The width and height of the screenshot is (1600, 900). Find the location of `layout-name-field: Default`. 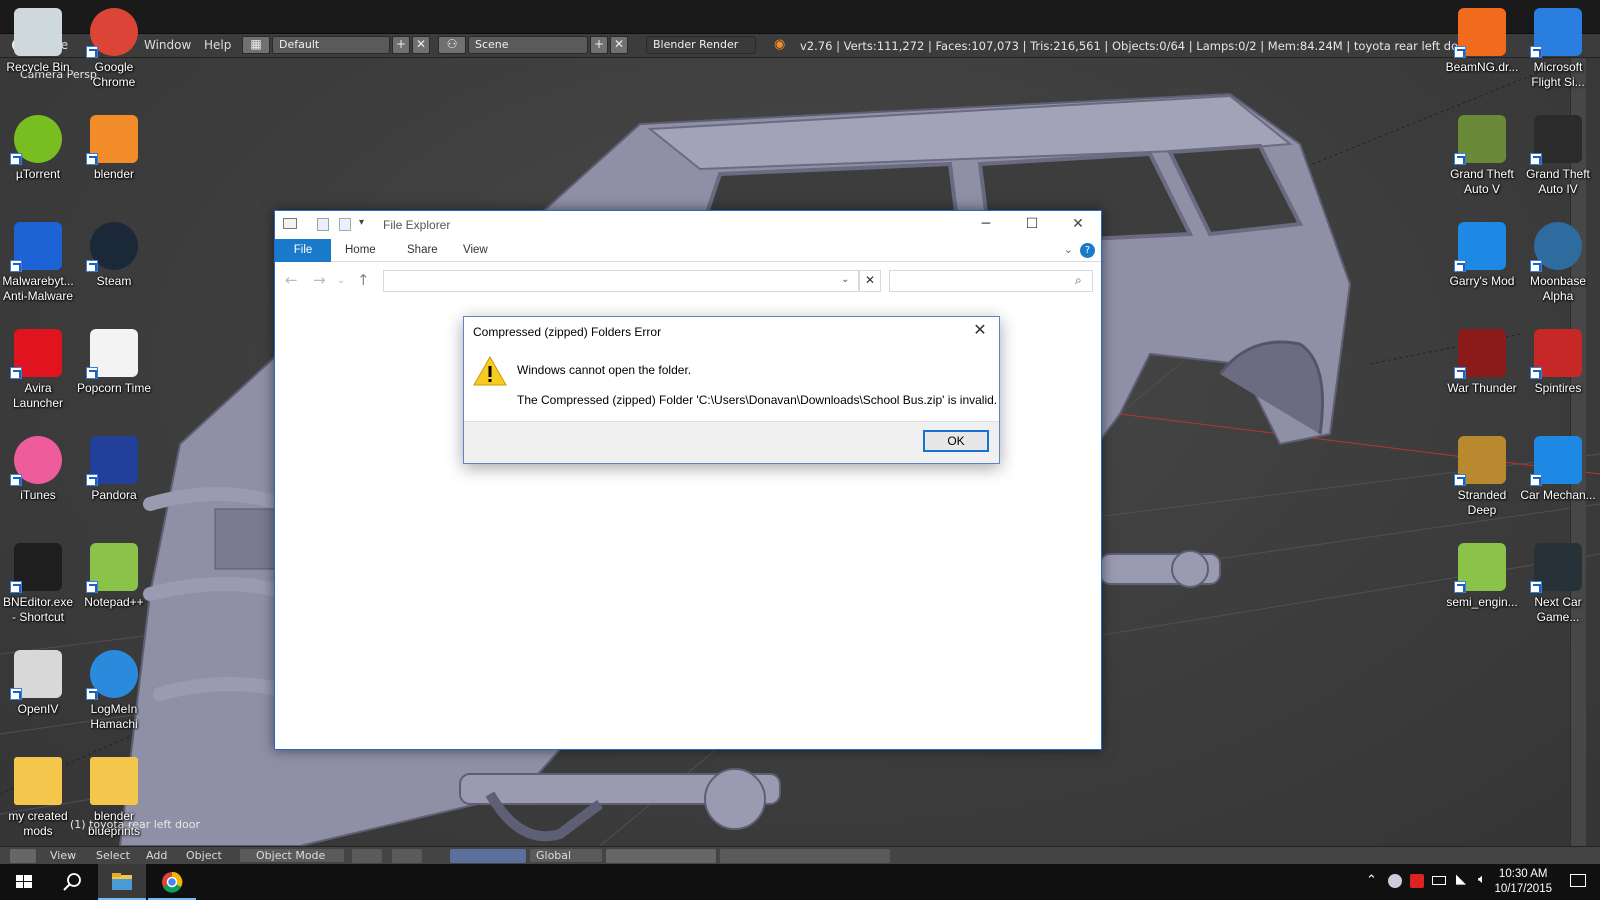

layout-name-field: Default is located at coordinates (331, 45).